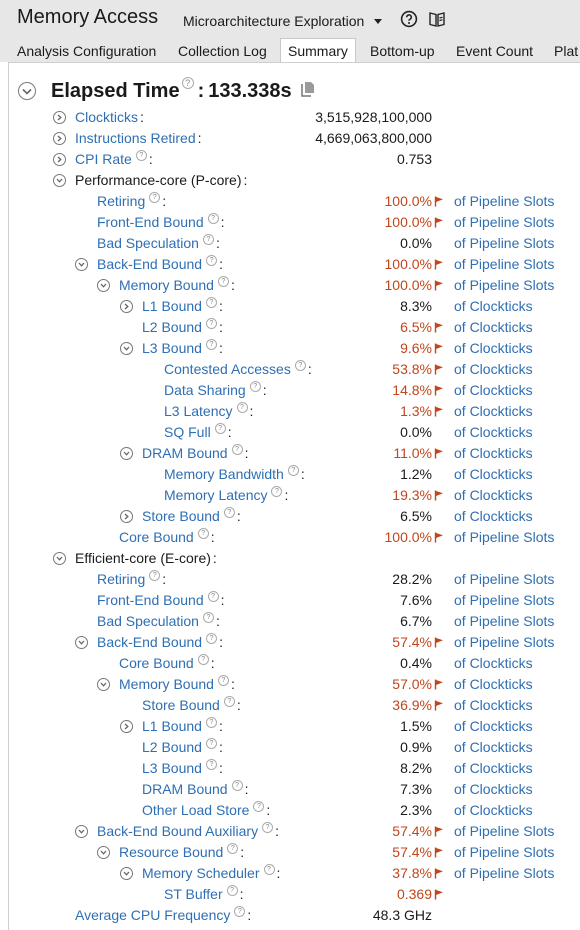  Describe the element at coordinates (195, 810) in the screenshot. I see `metric-name: Other Load Store` at that location.